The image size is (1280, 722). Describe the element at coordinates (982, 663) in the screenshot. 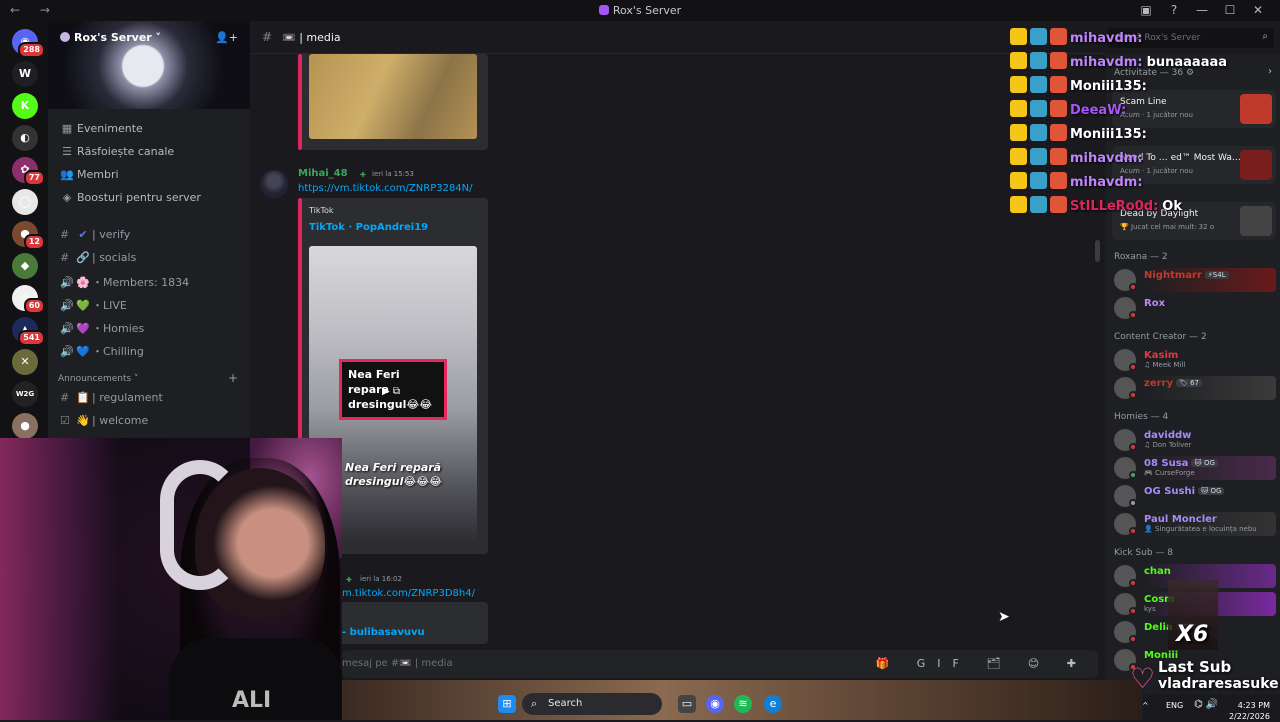

I see `composer-tools: 🎁 GIF 🗂 😊 ✚` at that location.